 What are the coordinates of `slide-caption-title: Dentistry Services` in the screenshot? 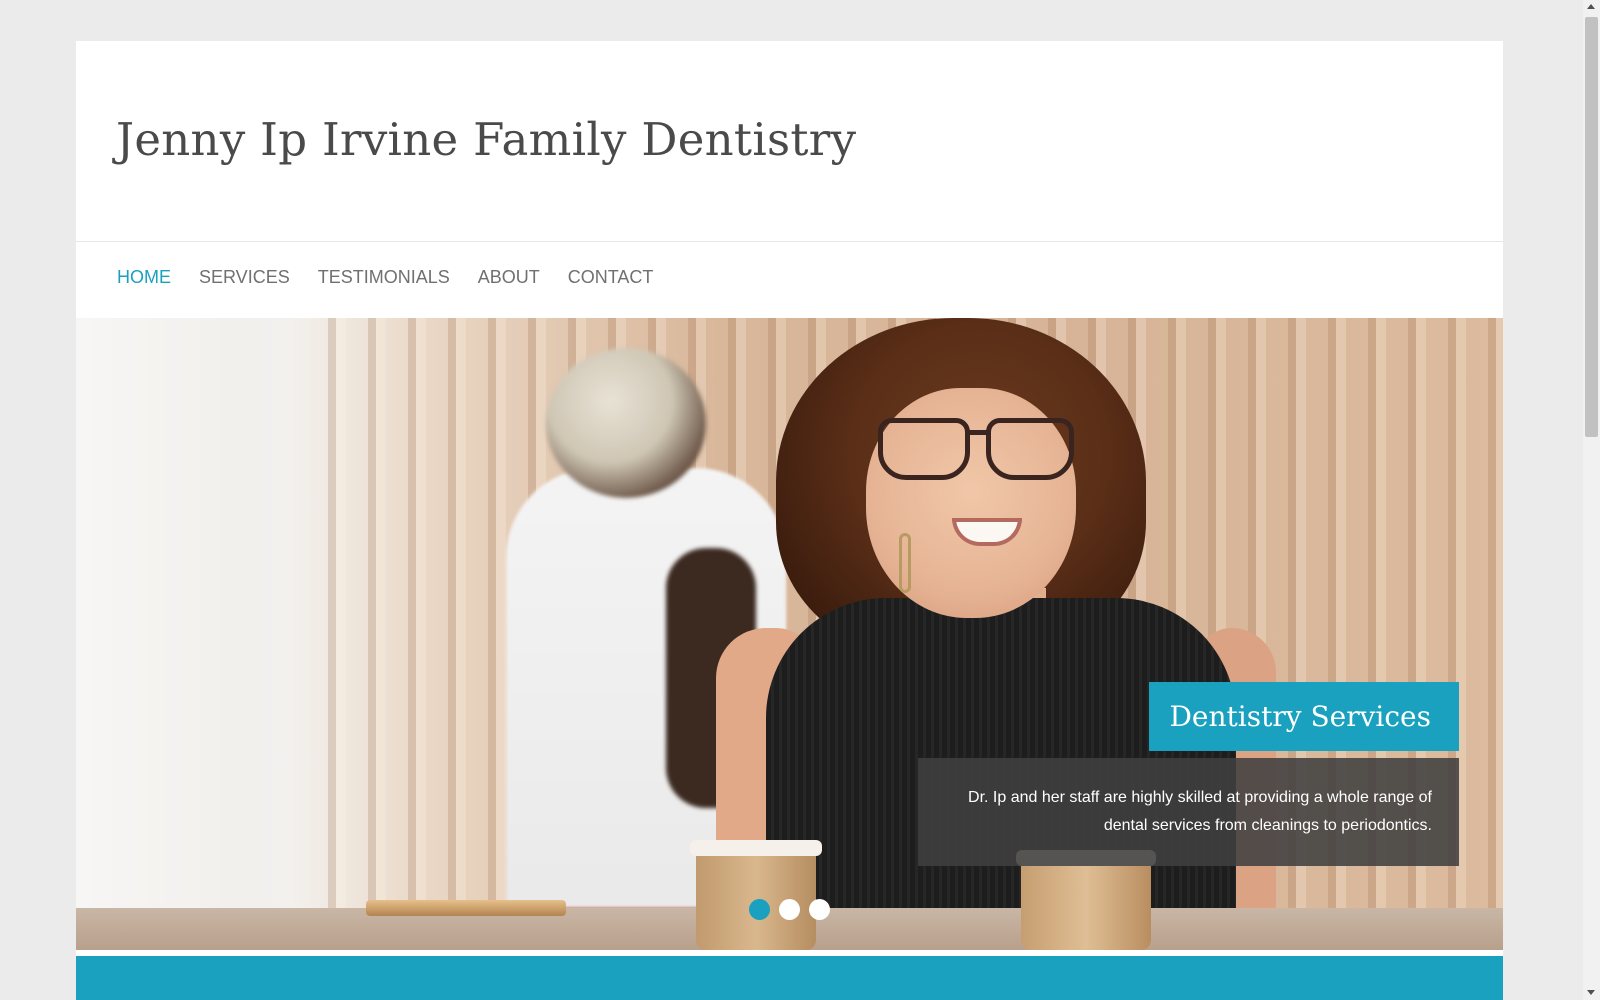 It's located at (1304, 716).